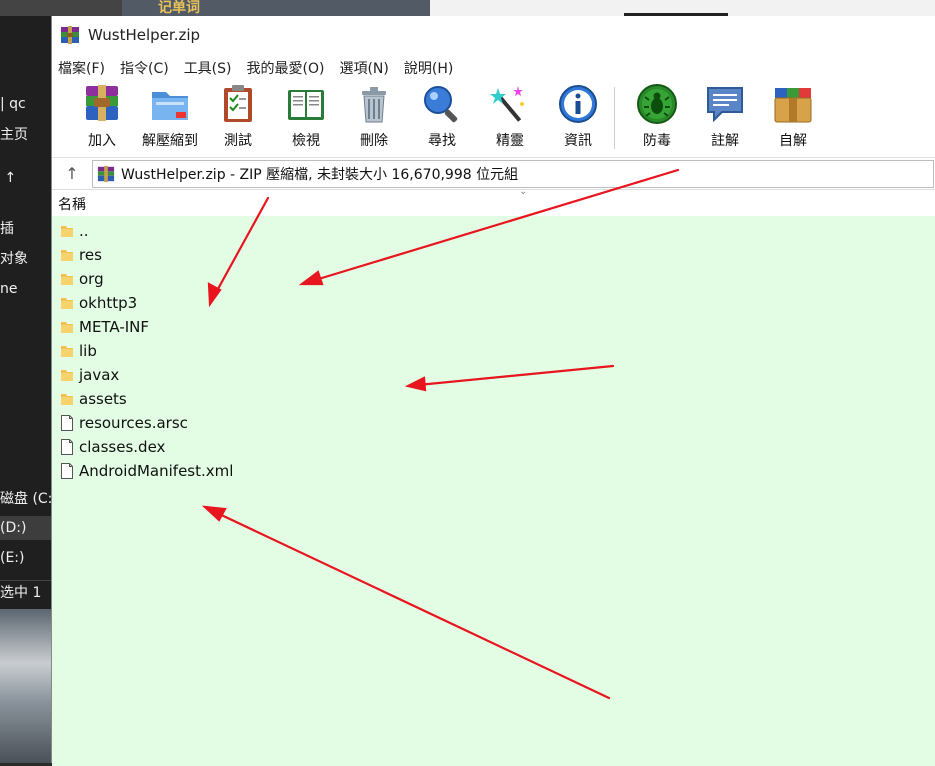 The height and width of the screenshot is (766, 935). What do you see at coordinates (179, 8) in the screenshot?
I see `background-title-fragment: 记单词` at bounding box center [179, 8].